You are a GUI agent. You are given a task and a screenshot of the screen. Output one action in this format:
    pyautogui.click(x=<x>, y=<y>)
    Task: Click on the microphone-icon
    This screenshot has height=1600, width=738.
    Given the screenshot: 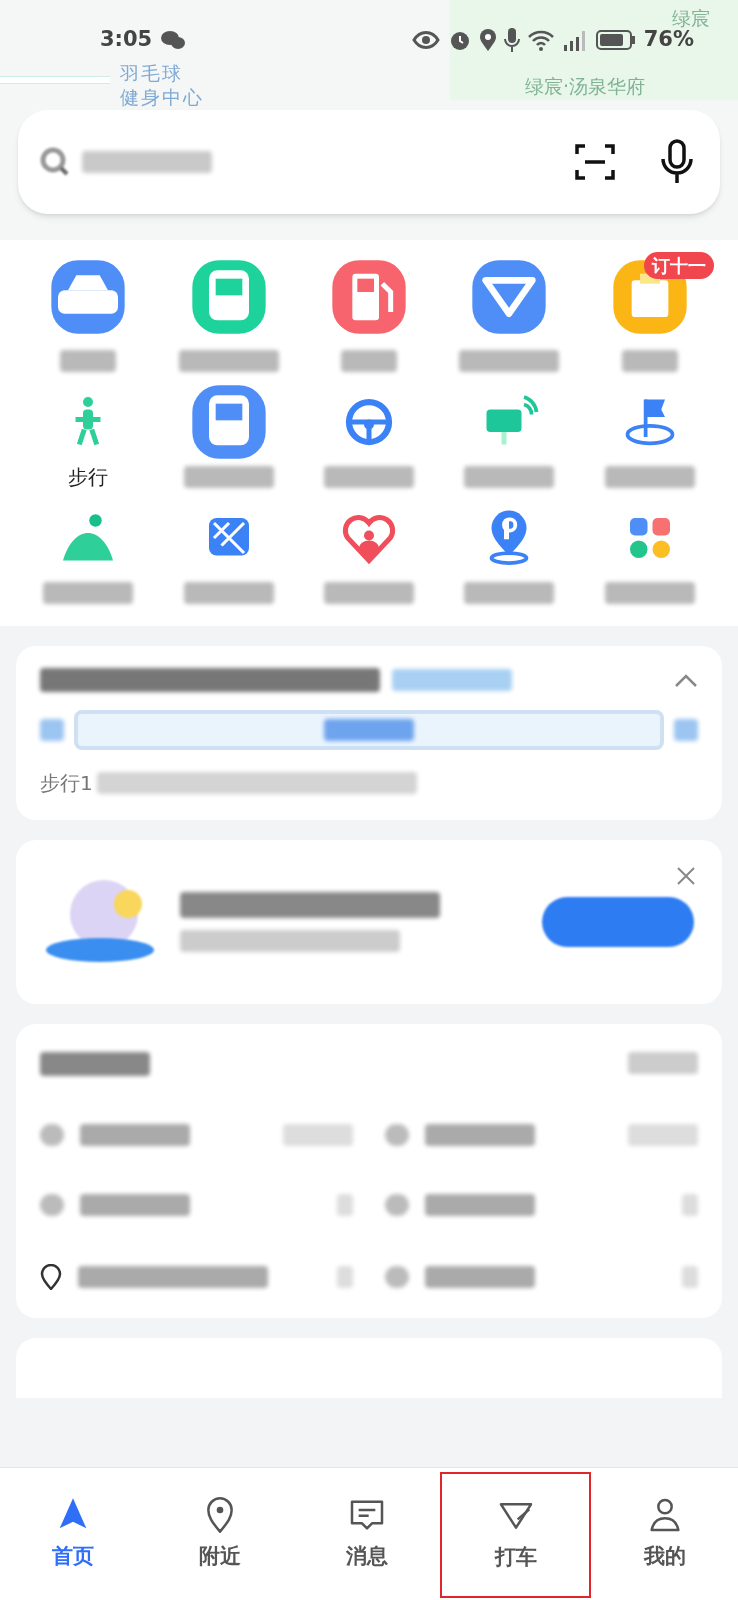 What is the action you would take?
    pyautogui.click(x=511, y=39)
    